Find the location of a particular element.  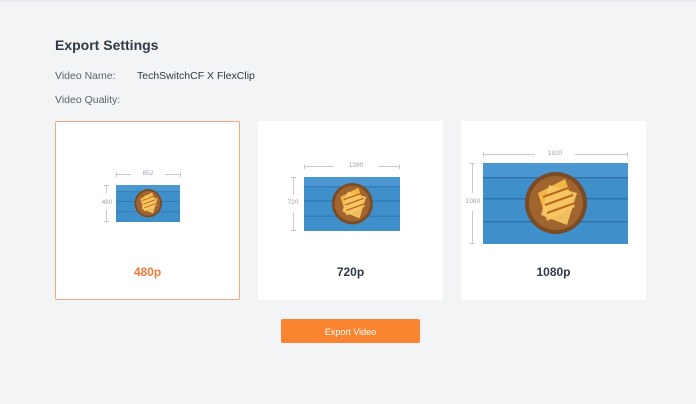

video-quality-label: Video Quality: is located at coordinates (88, 100).